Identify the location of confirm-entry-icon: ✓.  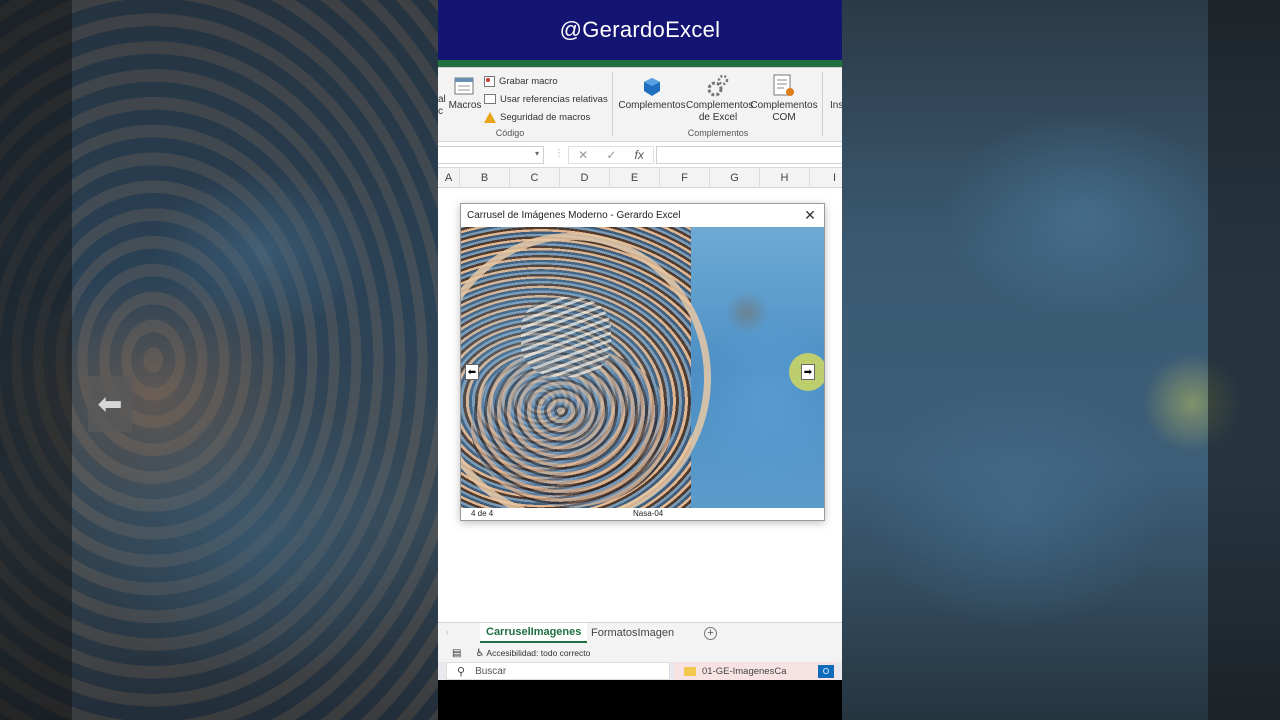
(611, 155).